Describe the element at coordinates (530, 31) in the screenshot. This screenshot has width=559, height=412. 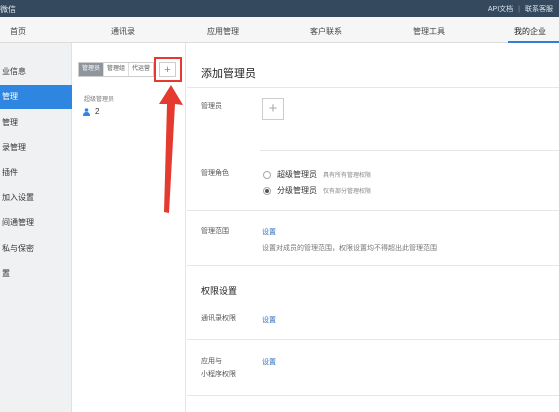
I see `tab-my-enterprise: 我的企业` at that location.